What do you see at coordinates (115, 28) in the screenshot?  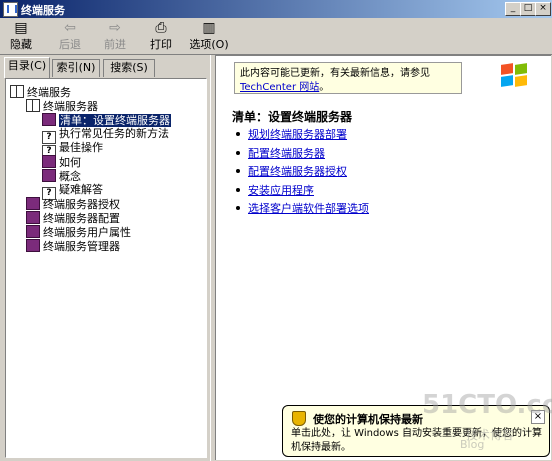 I see `forward-arrow-icon: ⇨` at bounding box center [115, 28].